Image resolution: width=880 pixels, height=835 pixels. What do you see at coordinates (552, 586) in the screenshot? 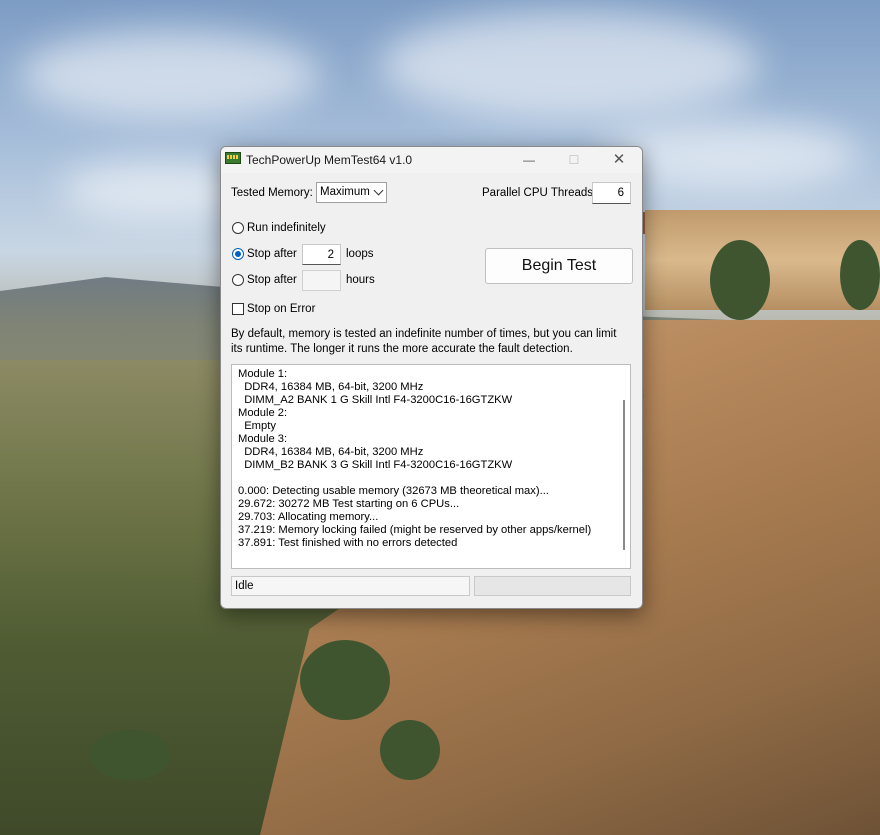
I see `progress-bar` at bounding box center [552, 586].